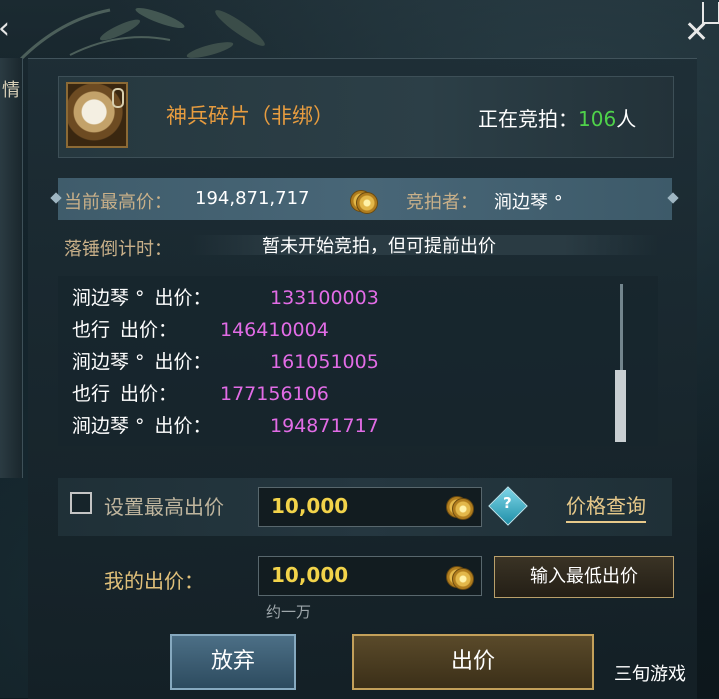 The height and width of the screenshot is (699, 719). What do you see at coordinates (154, 581) in the screenshot?
I see `my-bid-label: 我的出价：` at bounding box center [154, 581].